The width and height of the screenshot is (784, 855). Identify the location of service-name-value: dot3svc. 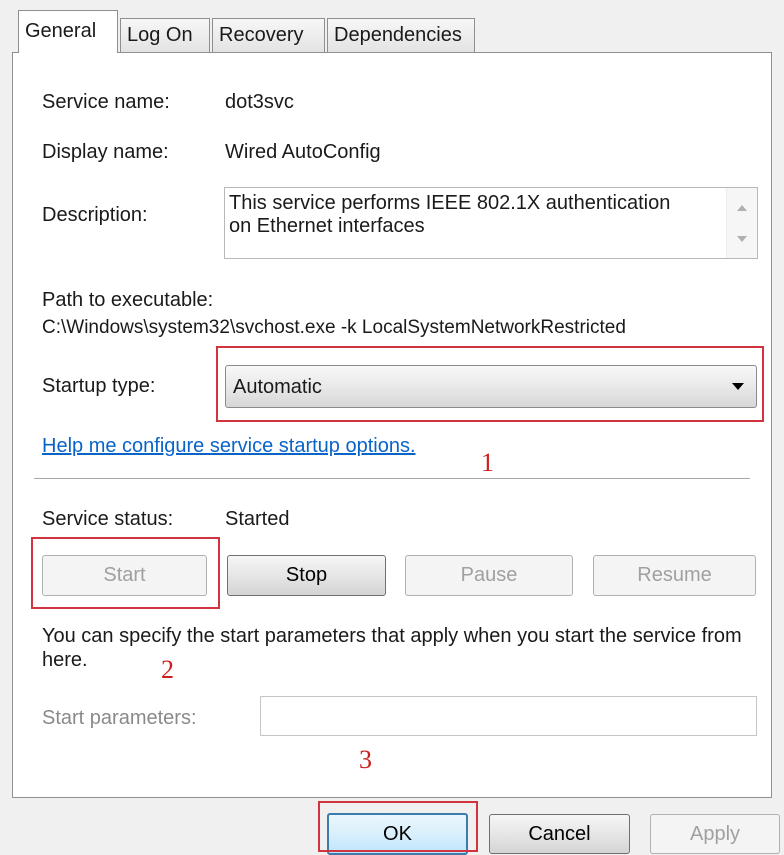
(259, 102).